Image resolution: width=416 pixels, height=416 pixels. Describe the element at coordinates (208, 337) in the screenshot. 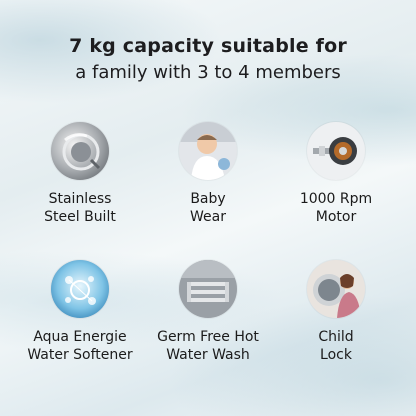

I see `feature-label-line1: Germ Free Hot` at that location.